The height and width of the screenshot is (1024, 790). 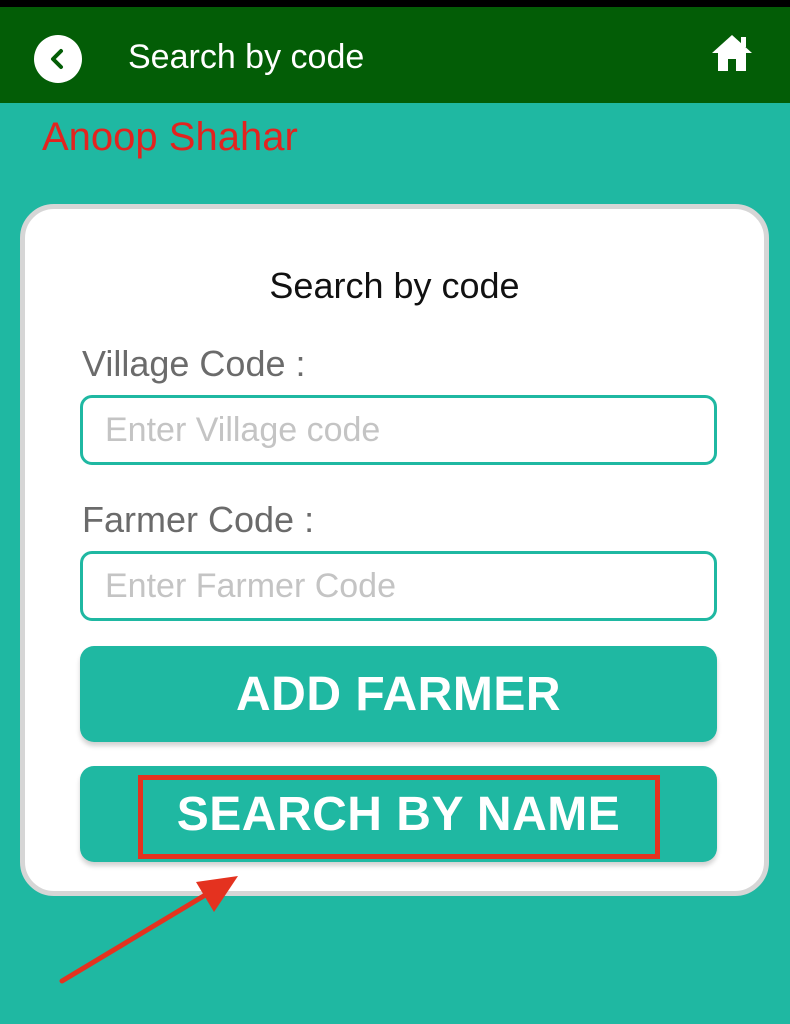 What do you see at coordinates (395, 55) in the screenshot?
I see `app-header: Search by code` at bounding box center [395, 55].